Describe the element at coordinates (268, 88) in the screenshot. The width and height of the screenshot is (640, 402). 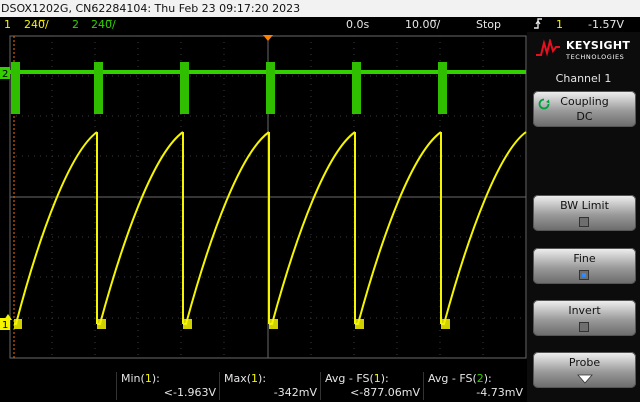
I see `ch2-waveform` at that location.